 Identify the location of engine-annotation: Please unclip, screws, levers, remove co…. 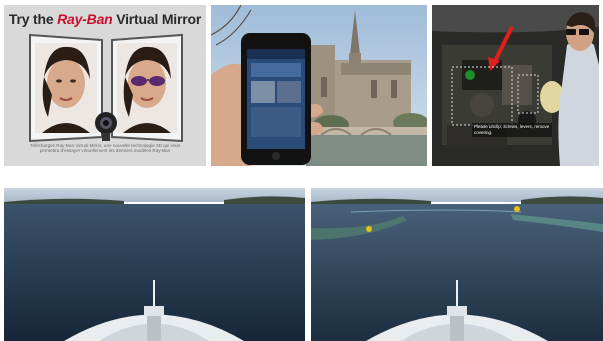
(512, 129).